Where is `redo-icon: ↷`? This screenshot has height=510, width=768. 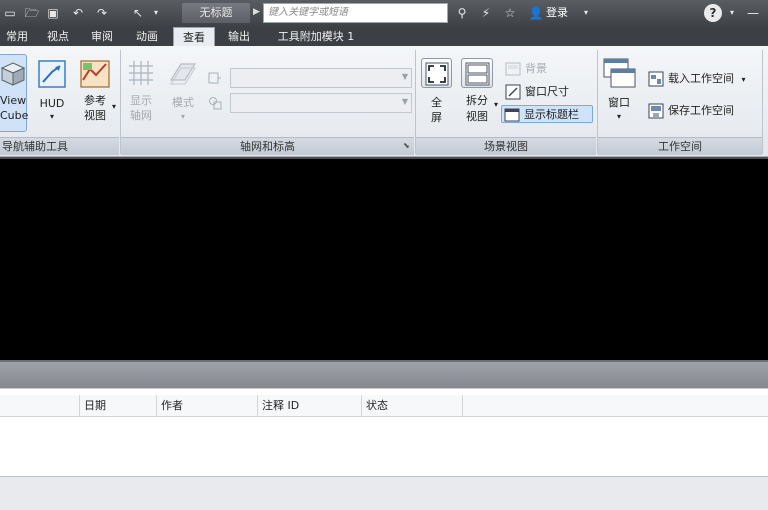 redo-icon: ↷ is located at coordinates (102, 13).